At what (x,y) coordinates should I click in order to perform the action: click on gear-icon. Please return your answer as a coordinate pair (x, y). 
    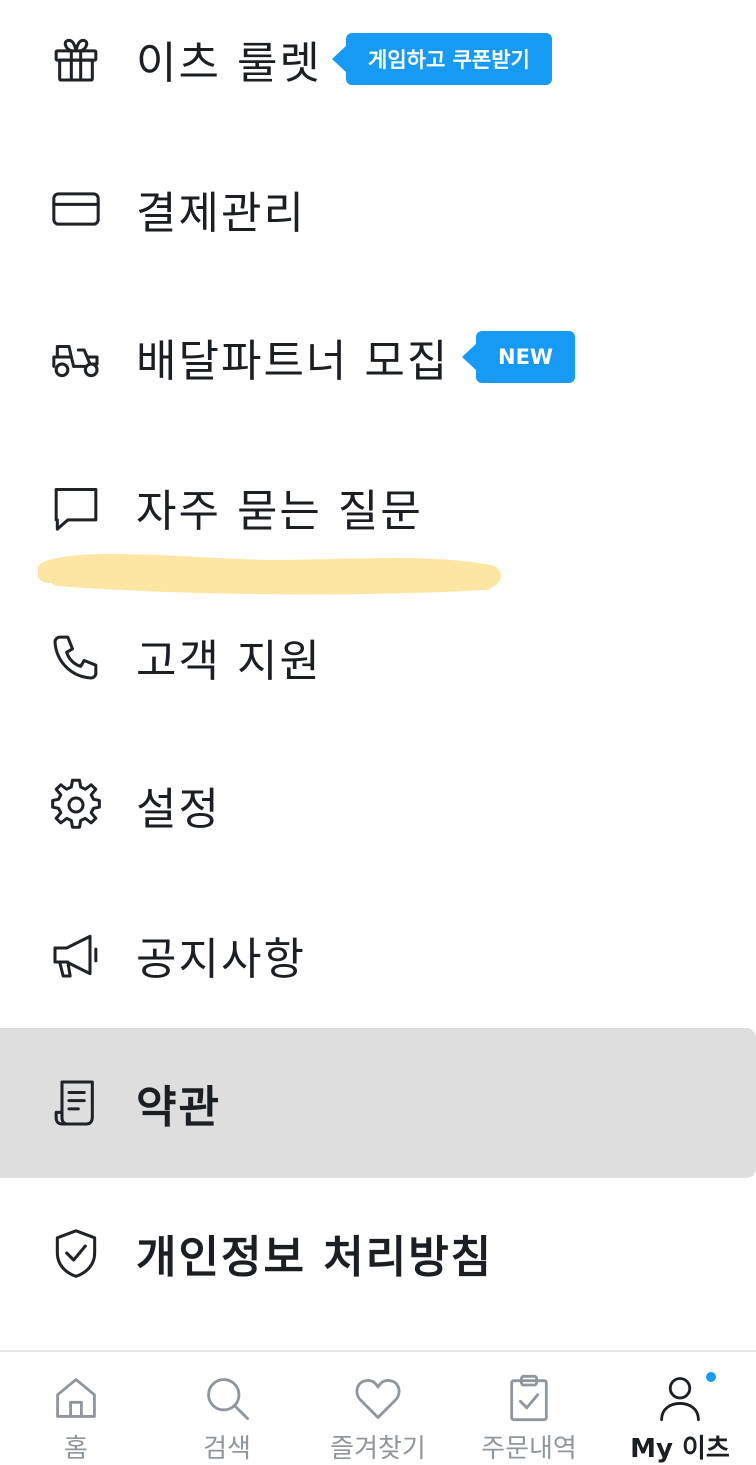
    Looking at the image, I should click on (76, 805).